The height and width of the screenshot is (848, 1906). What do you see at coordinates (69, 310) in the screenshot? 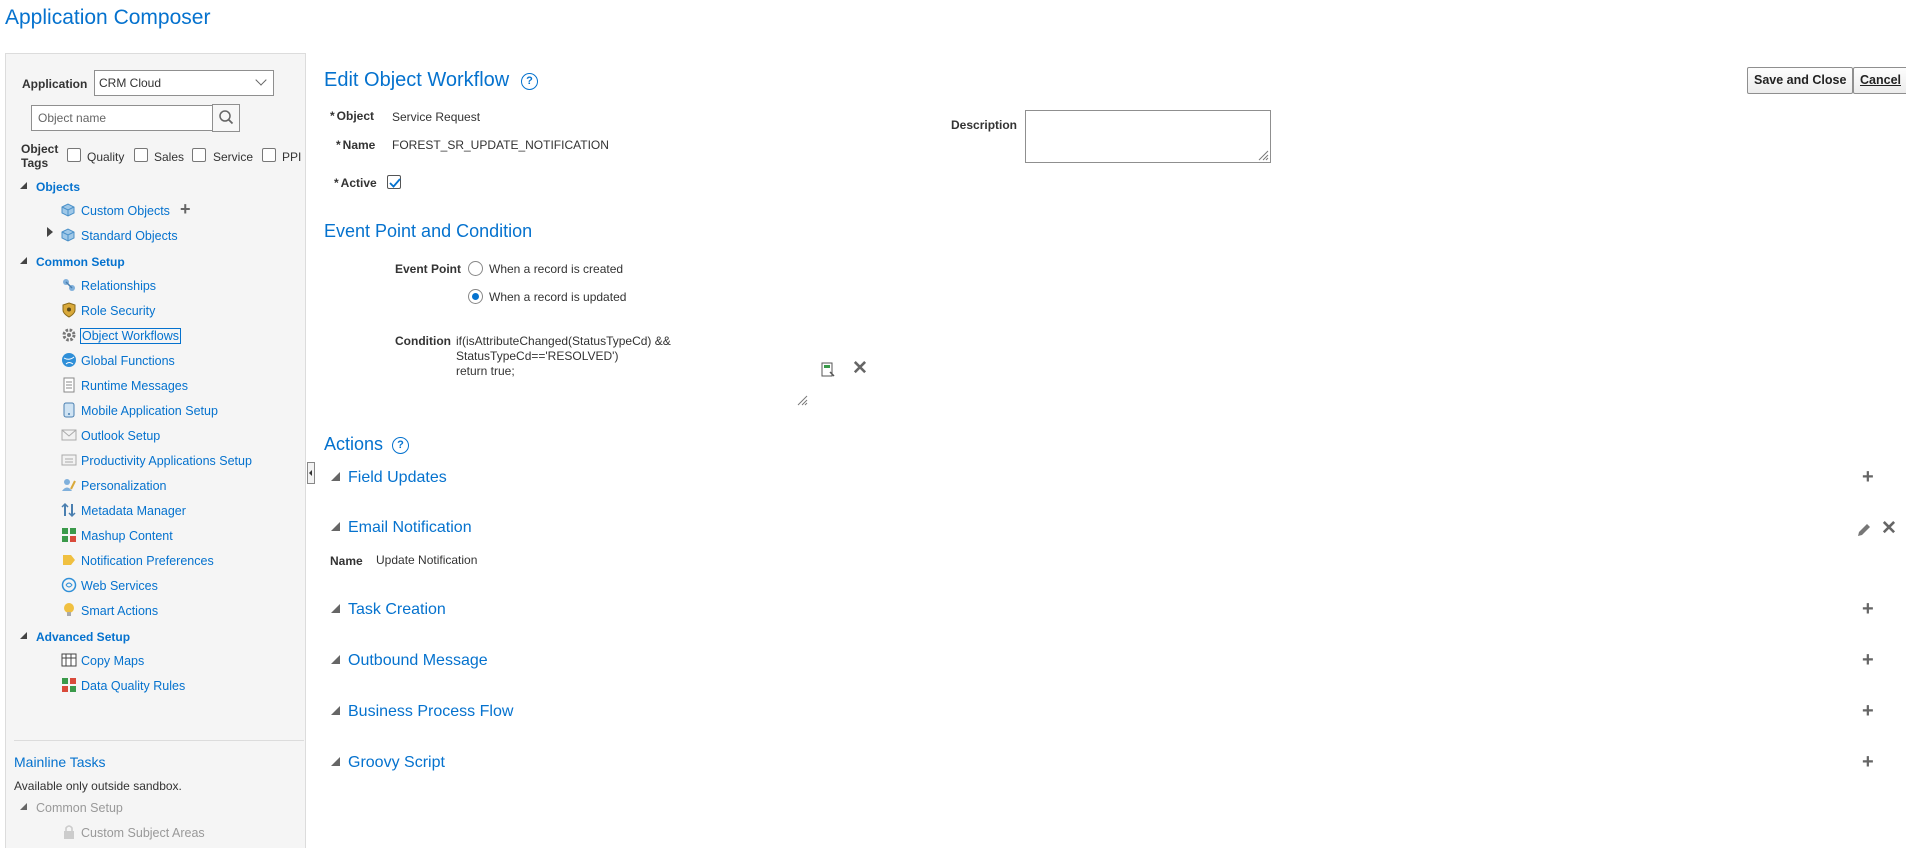
I see `shield-icon` at bounding box center [69, 310].